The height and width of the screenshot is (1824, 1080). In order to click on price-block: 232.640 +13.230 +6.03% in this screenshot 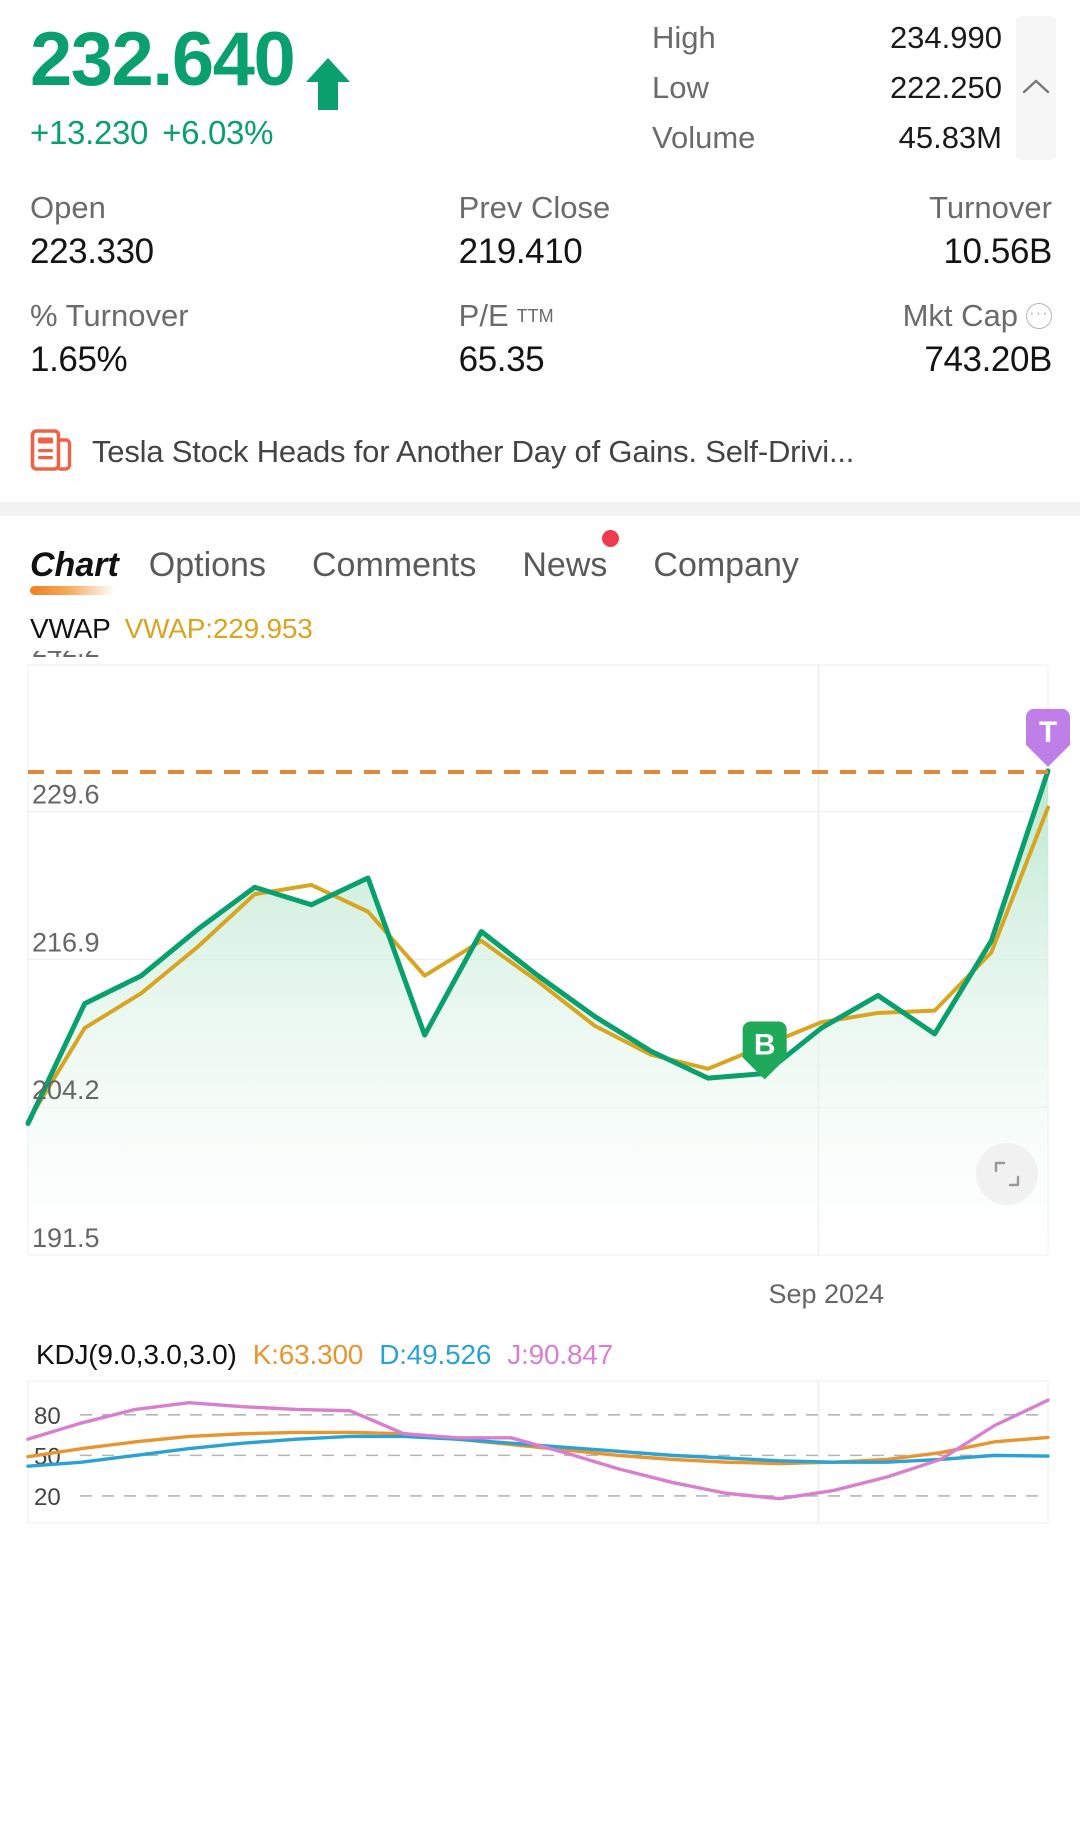, I will do `click(190, 84)`.